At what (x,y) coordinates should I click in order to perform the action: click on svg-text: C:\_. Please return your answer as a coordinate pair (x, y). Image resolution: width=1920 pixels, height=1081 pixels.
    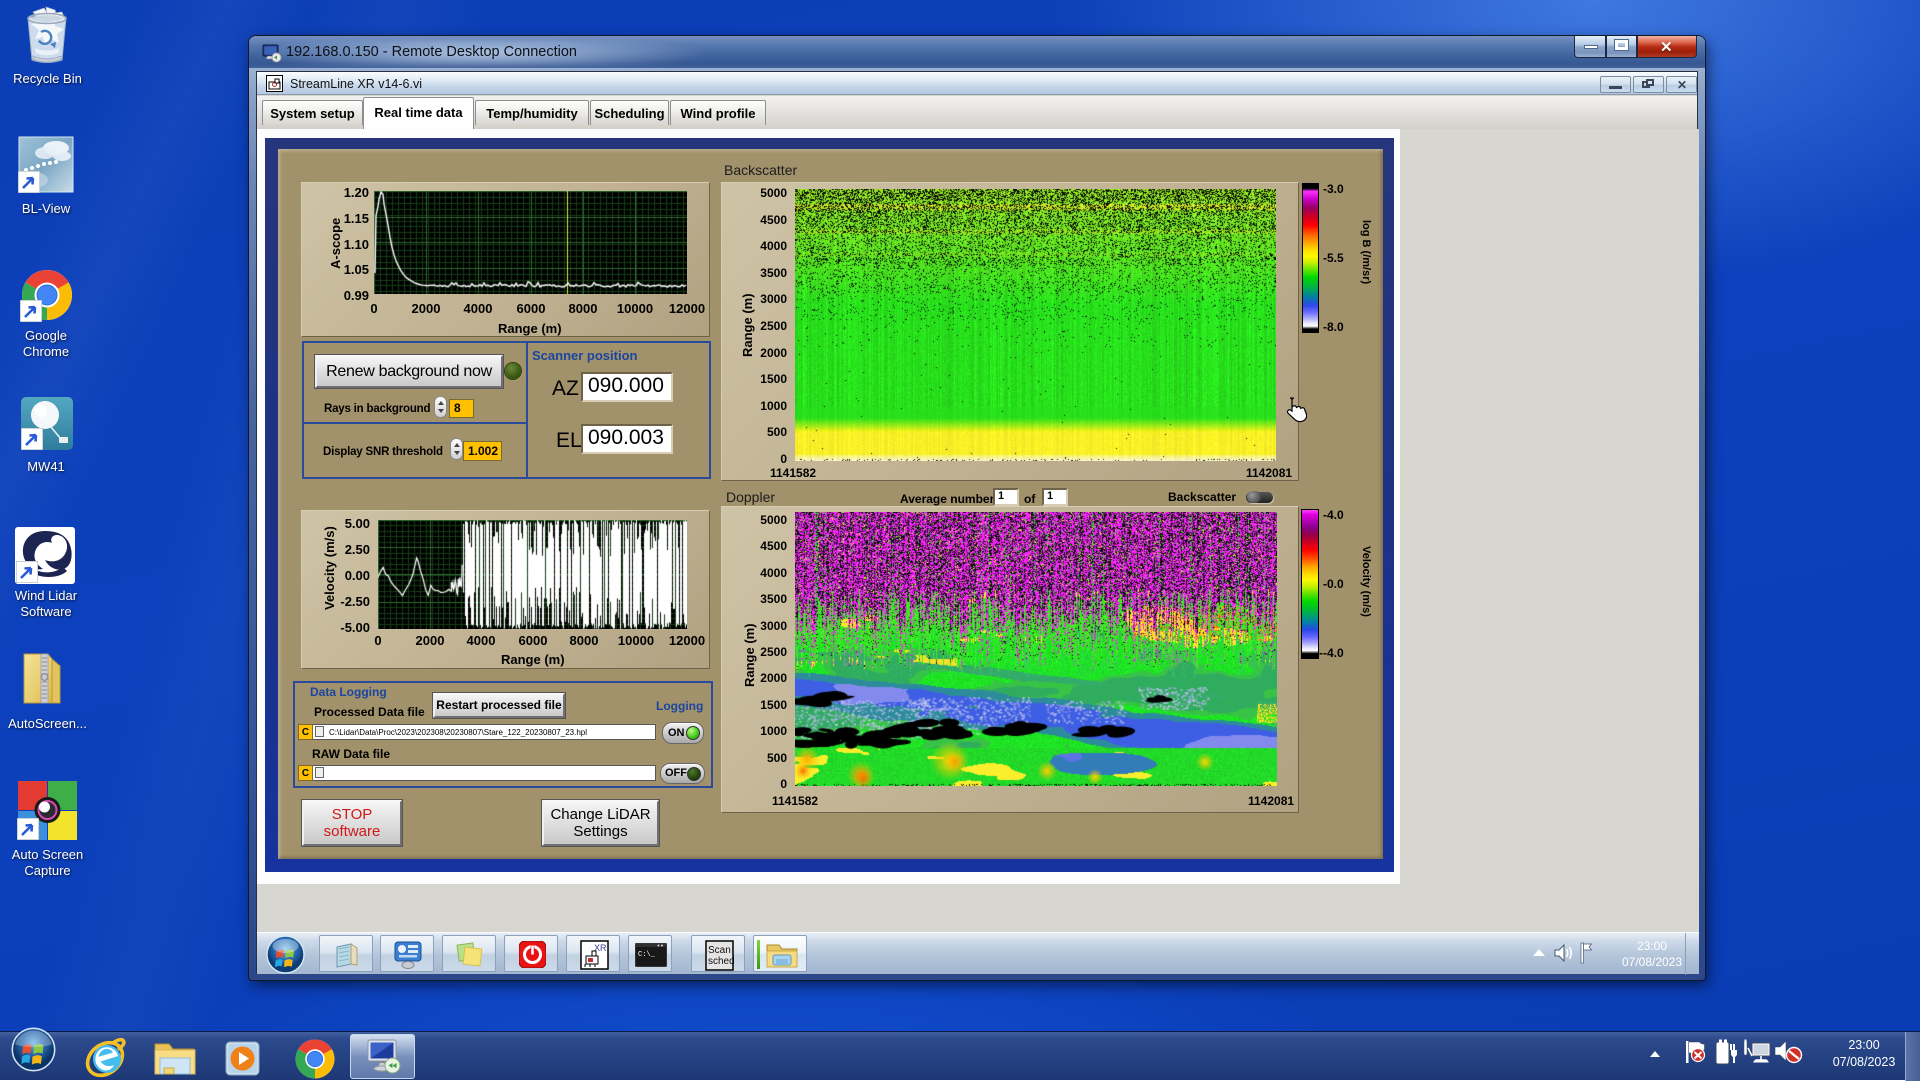
    Looking at the image, I should click on (647, 955).